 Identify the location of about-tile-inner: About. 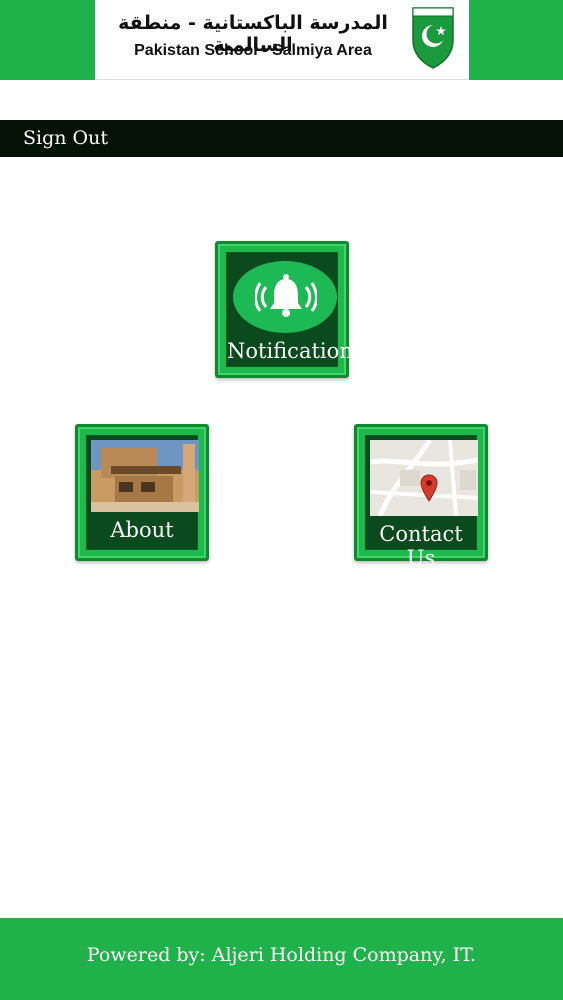
(142, 492).